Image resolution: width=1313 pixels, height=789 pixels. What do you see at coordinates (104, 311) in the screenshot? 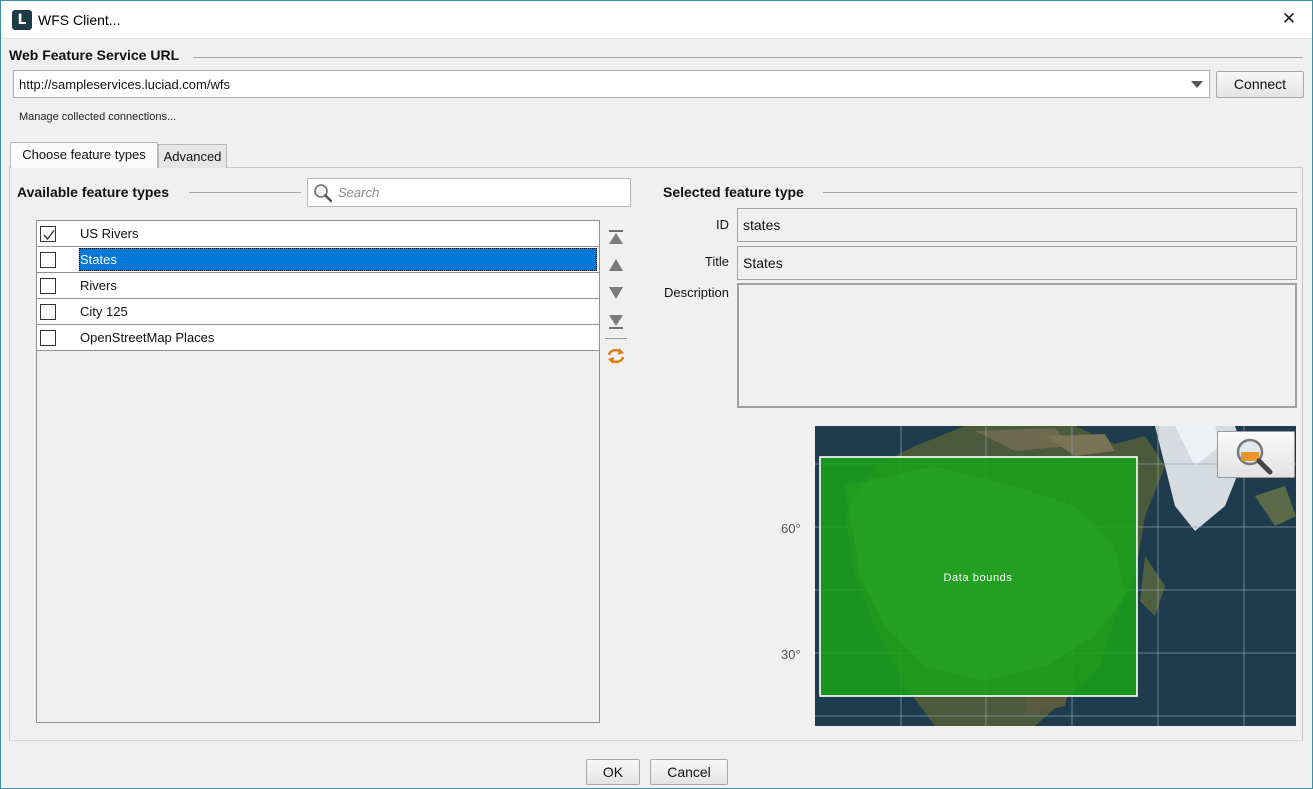
I see `list-item-label: City 125` at bounding box center [104, 311].